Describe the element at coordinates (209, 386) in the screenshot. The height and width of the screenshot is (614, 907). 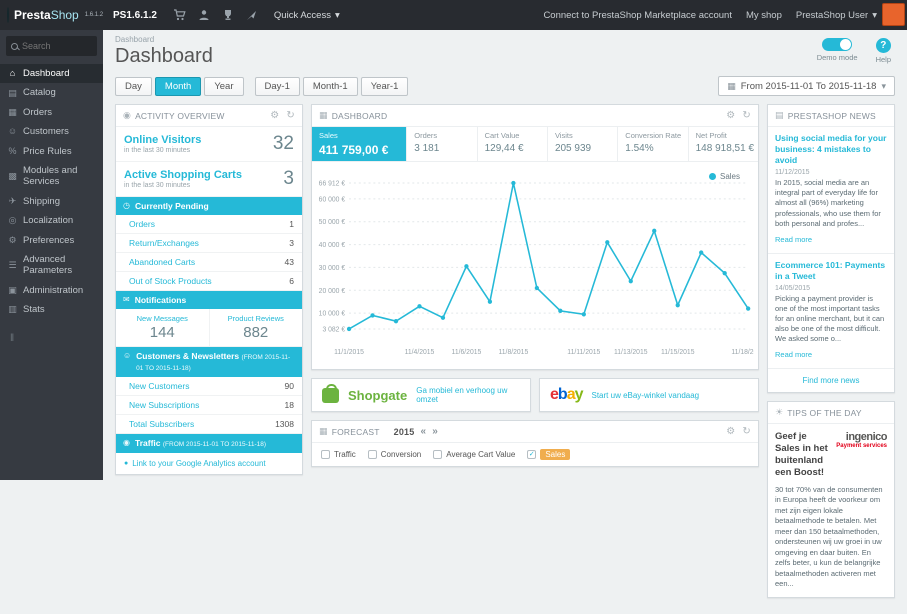
I see `new-customers-row: New Customers 90` at that location.